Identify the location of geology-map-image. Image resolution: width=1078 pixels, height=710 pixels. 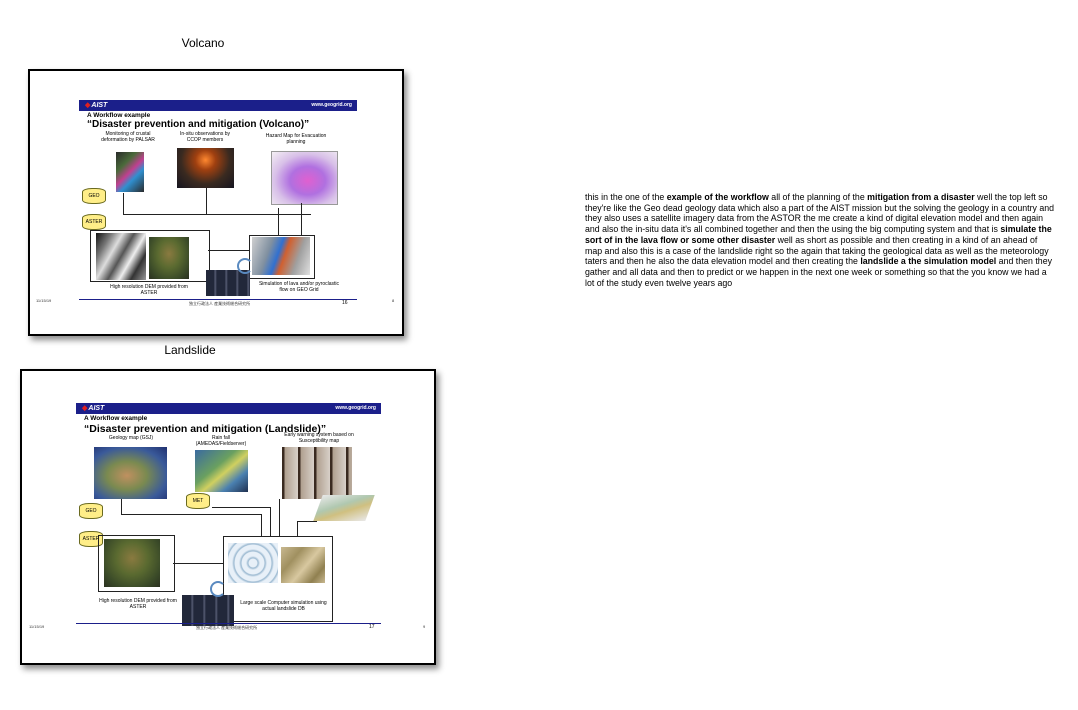
(130, 473).